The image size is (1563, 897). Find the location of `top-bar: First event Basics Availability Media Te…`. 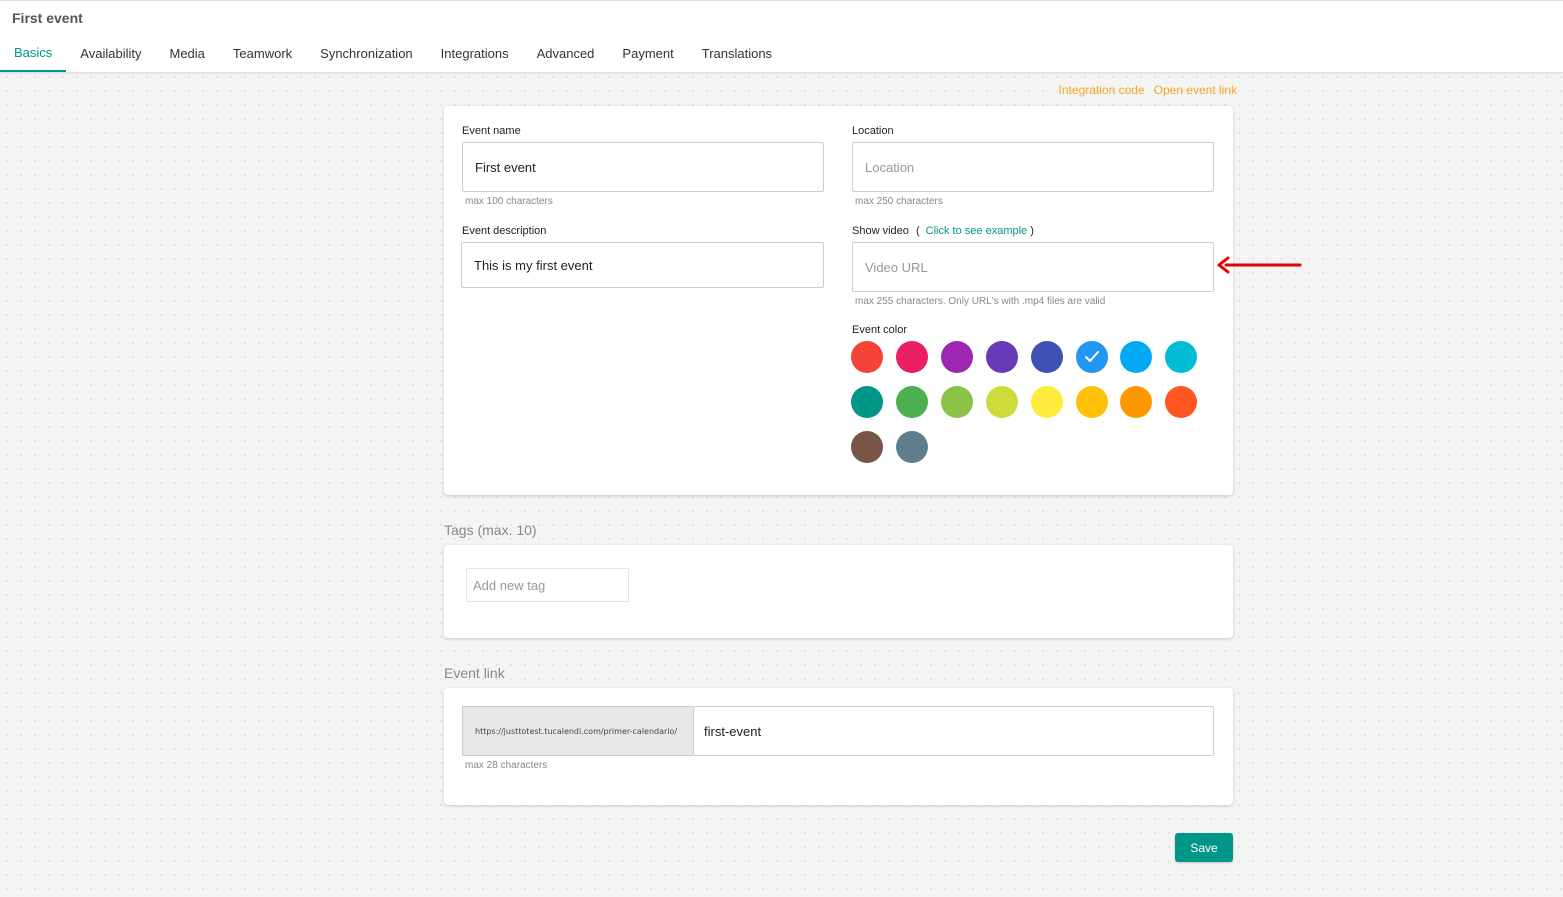

top-bar: First event Basics Availability Media Te… is located at coordinates (781, 36).